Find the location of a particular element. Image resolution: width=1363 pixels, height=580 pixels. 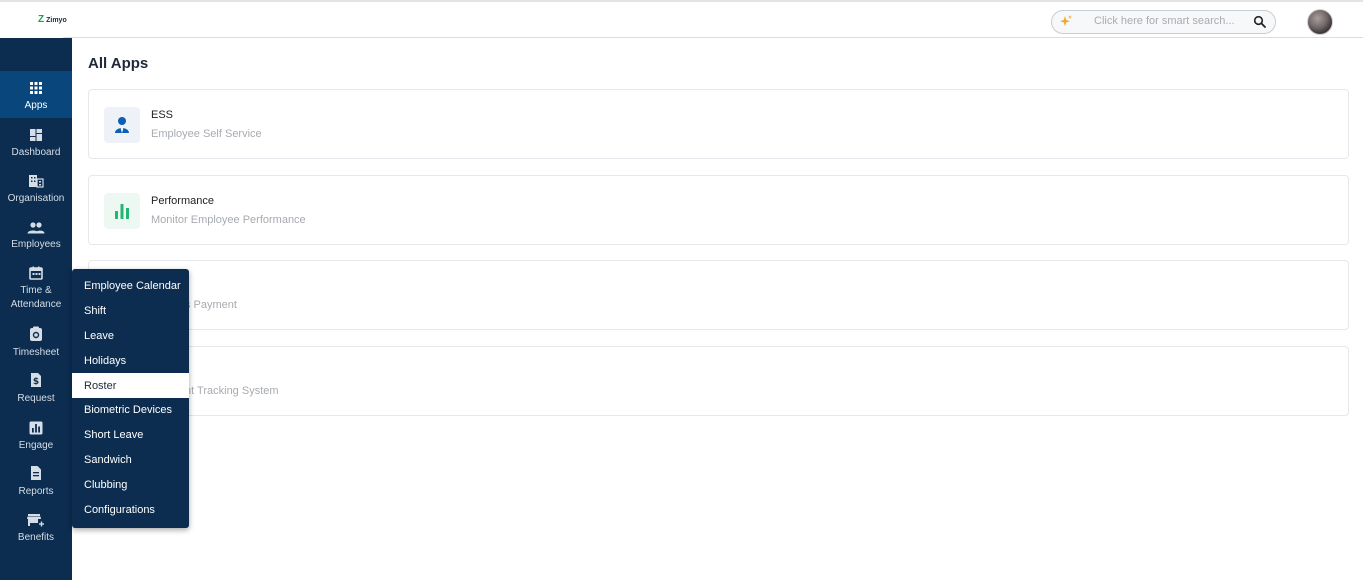

bar-chart-icon is located at coordinates (122, 211).